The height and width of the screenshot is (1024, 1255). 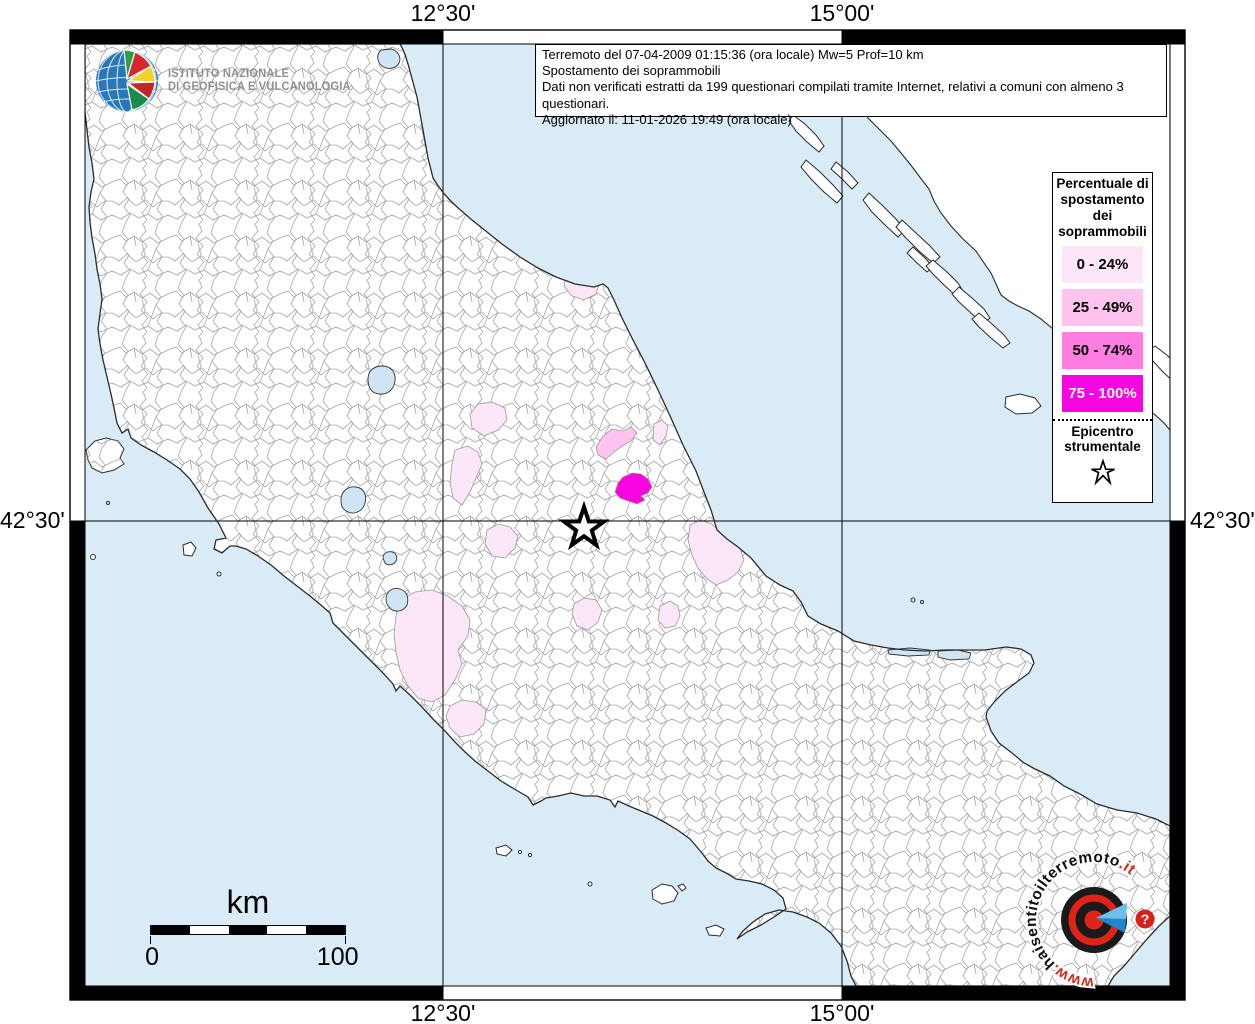 What do you see at coordinates (1102, 420) in the screenshot?
I see `legend-divider` at bounding box center [1102, 420].